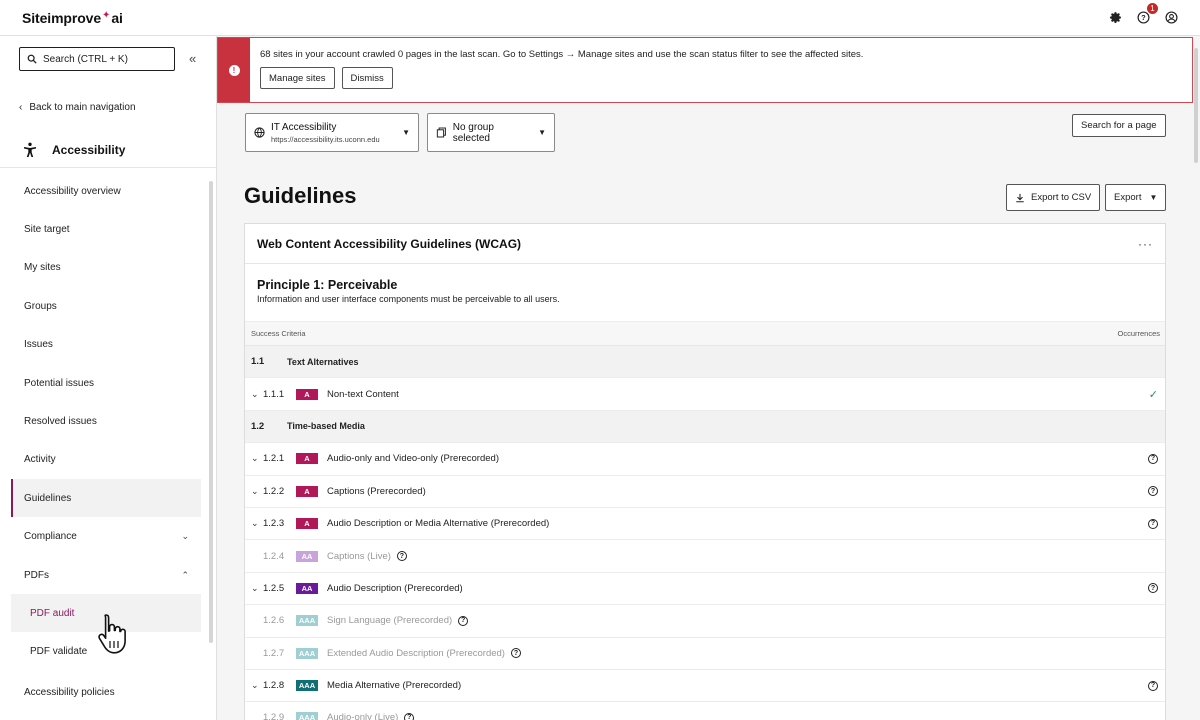  I want to click on criterion-row: ⌄ 1.1.1 A Non-text Content ✓, so click(705, 394).